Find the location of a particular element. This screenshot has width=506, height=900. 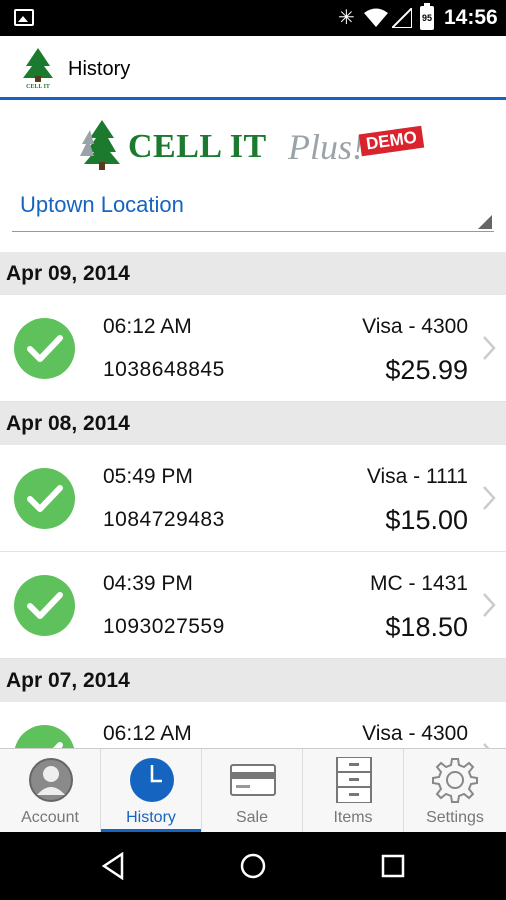

app-bar: CELL IT History is located at coordinates (253, 68).